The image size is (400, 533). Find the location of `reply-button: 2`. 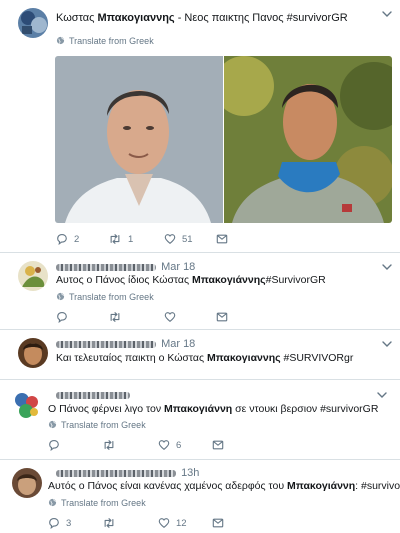

reply-button: 2 is located at coordinates (67, 239).